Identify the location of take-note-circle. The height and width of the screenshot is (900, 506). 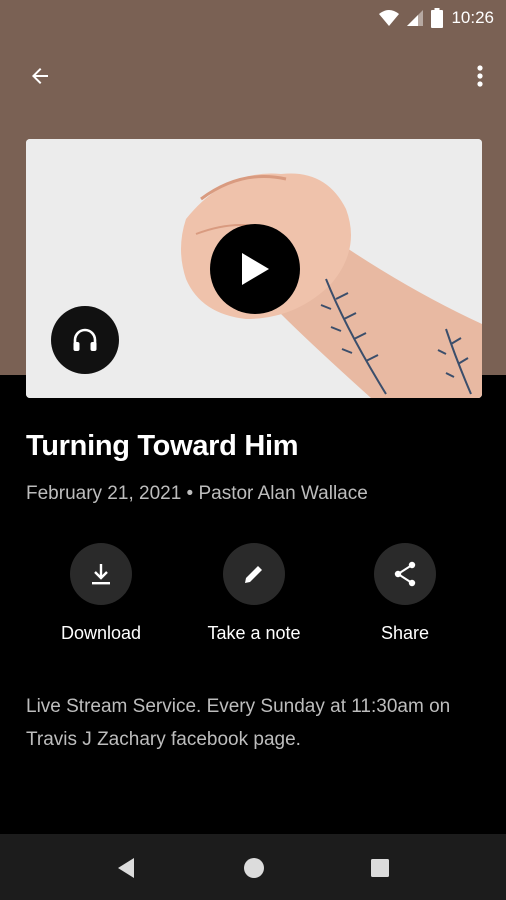
(254, 574).